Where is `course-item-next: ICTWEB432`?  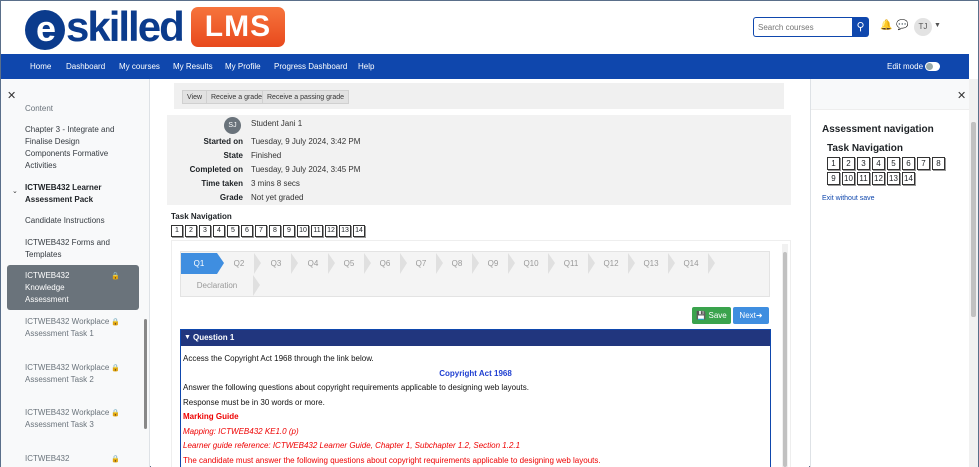
course-item-next: ICTWEB432 is located at coordinates (75, 459).